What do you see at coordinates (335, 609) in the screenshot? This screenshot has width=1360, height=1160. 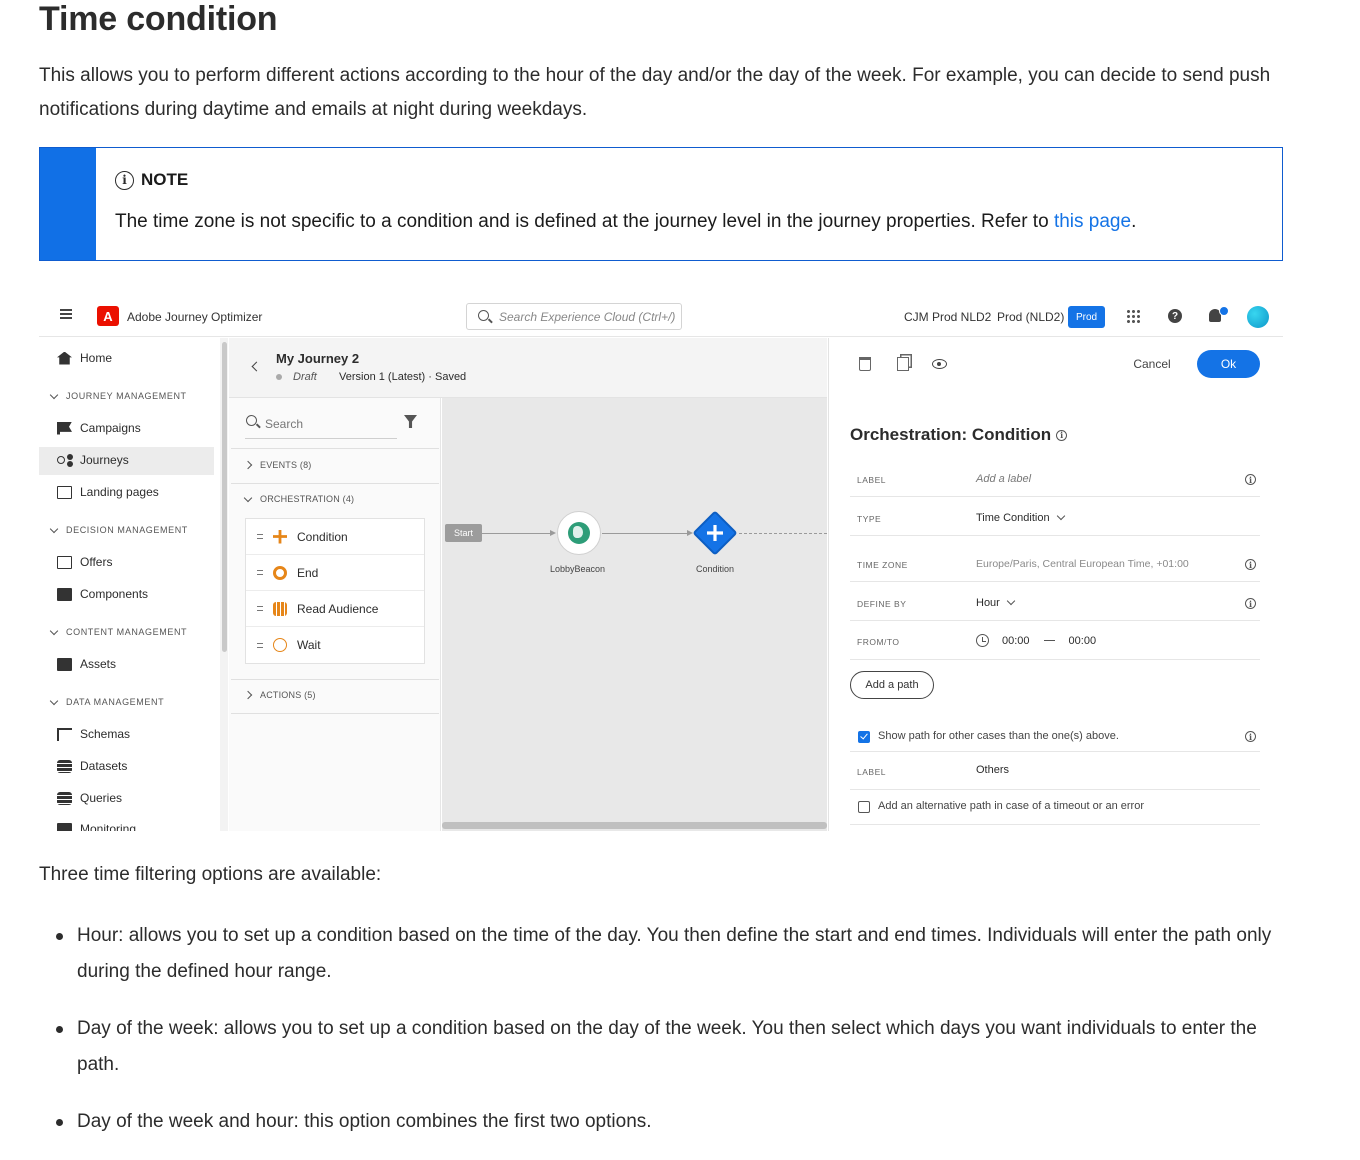 I see `activity-read-audience: Read Audience` at bounding box center [335, 609].